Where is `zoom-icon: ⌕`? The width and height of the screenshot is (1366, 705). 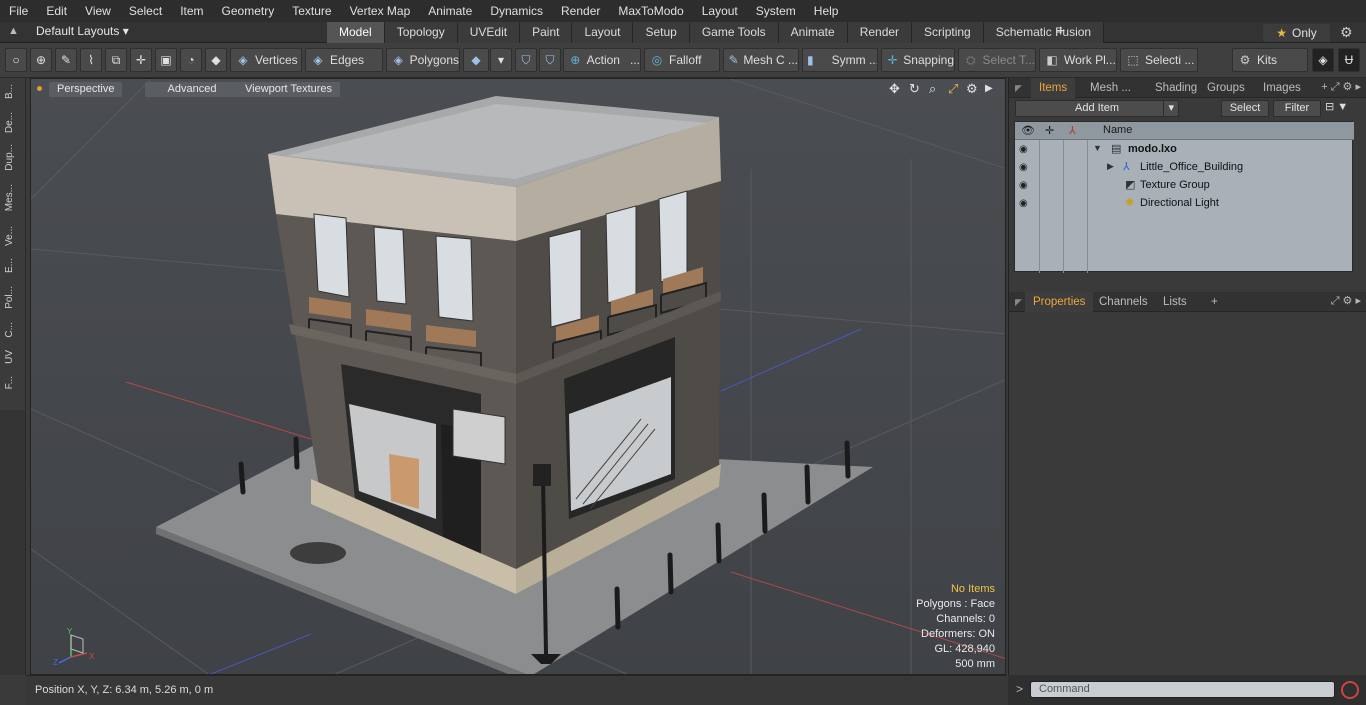 zoom-icon: ⌕ is located at coordinates (932, 89).